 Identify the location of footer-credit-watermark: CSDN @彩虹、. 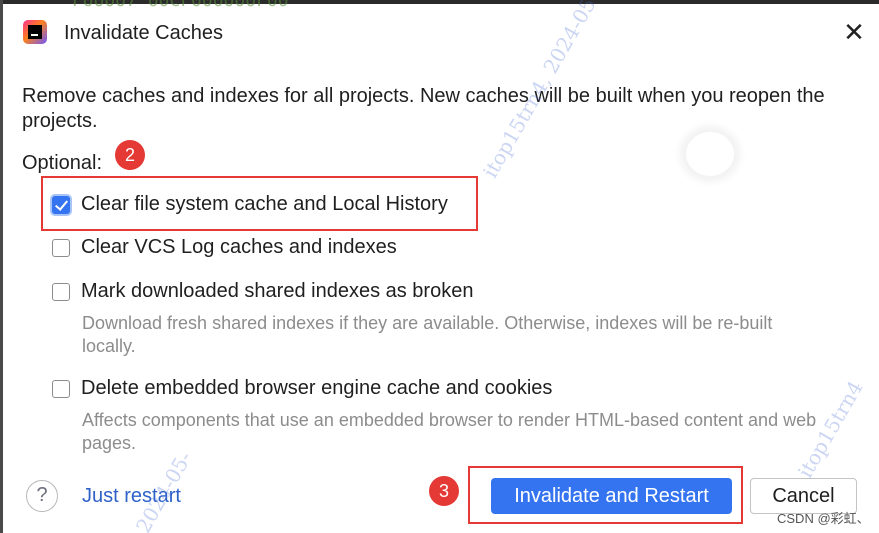
(823, 518).